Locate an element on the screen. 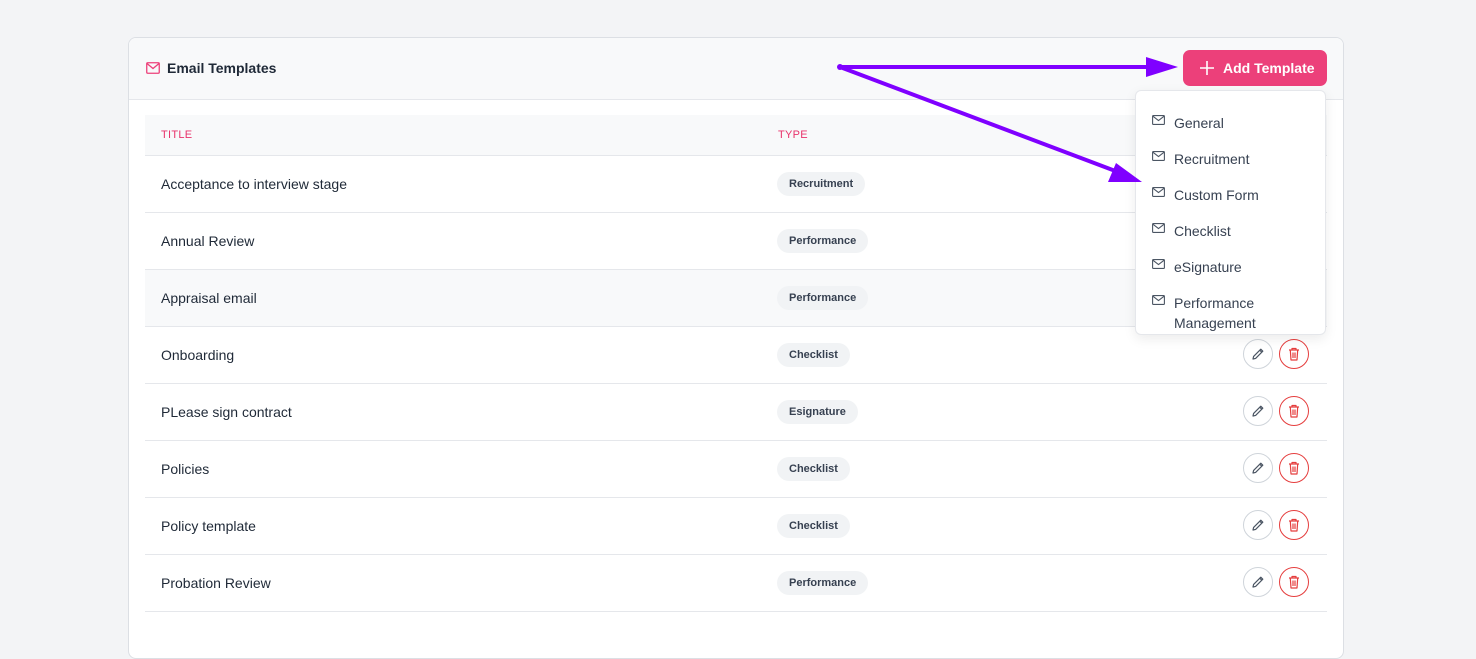  plus-icon is located at coordinates (1207, 68).